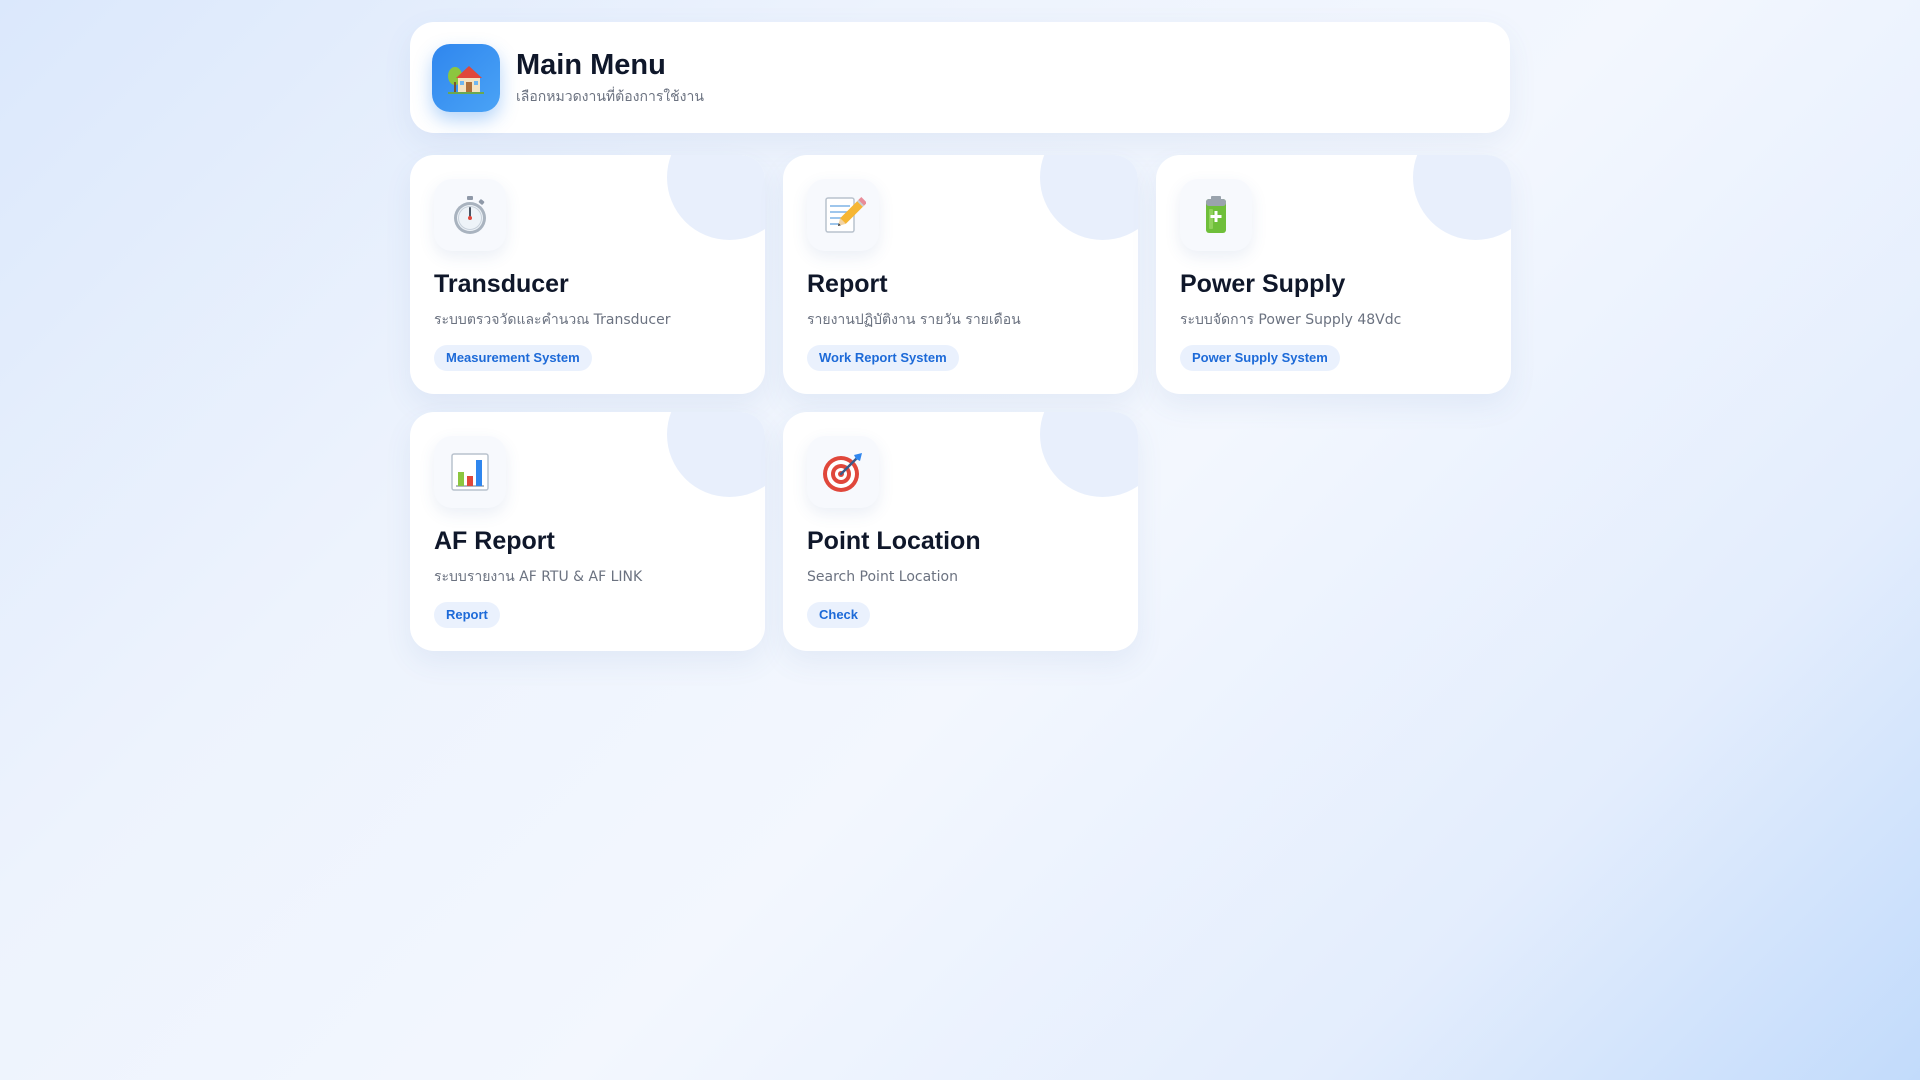  I want to click on card-title: Point Location, so click(894, 541).